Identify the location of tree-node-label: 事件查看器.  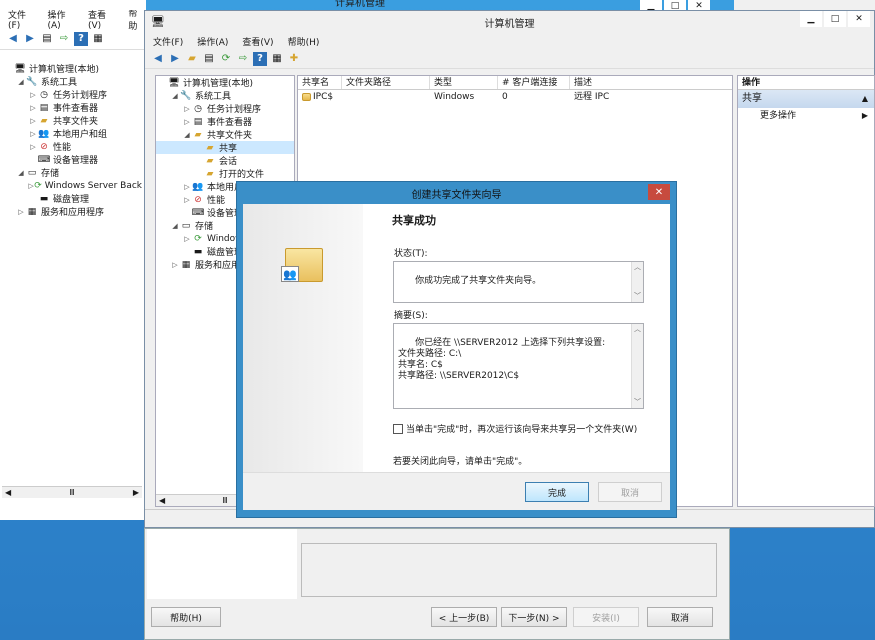
(76, 109).